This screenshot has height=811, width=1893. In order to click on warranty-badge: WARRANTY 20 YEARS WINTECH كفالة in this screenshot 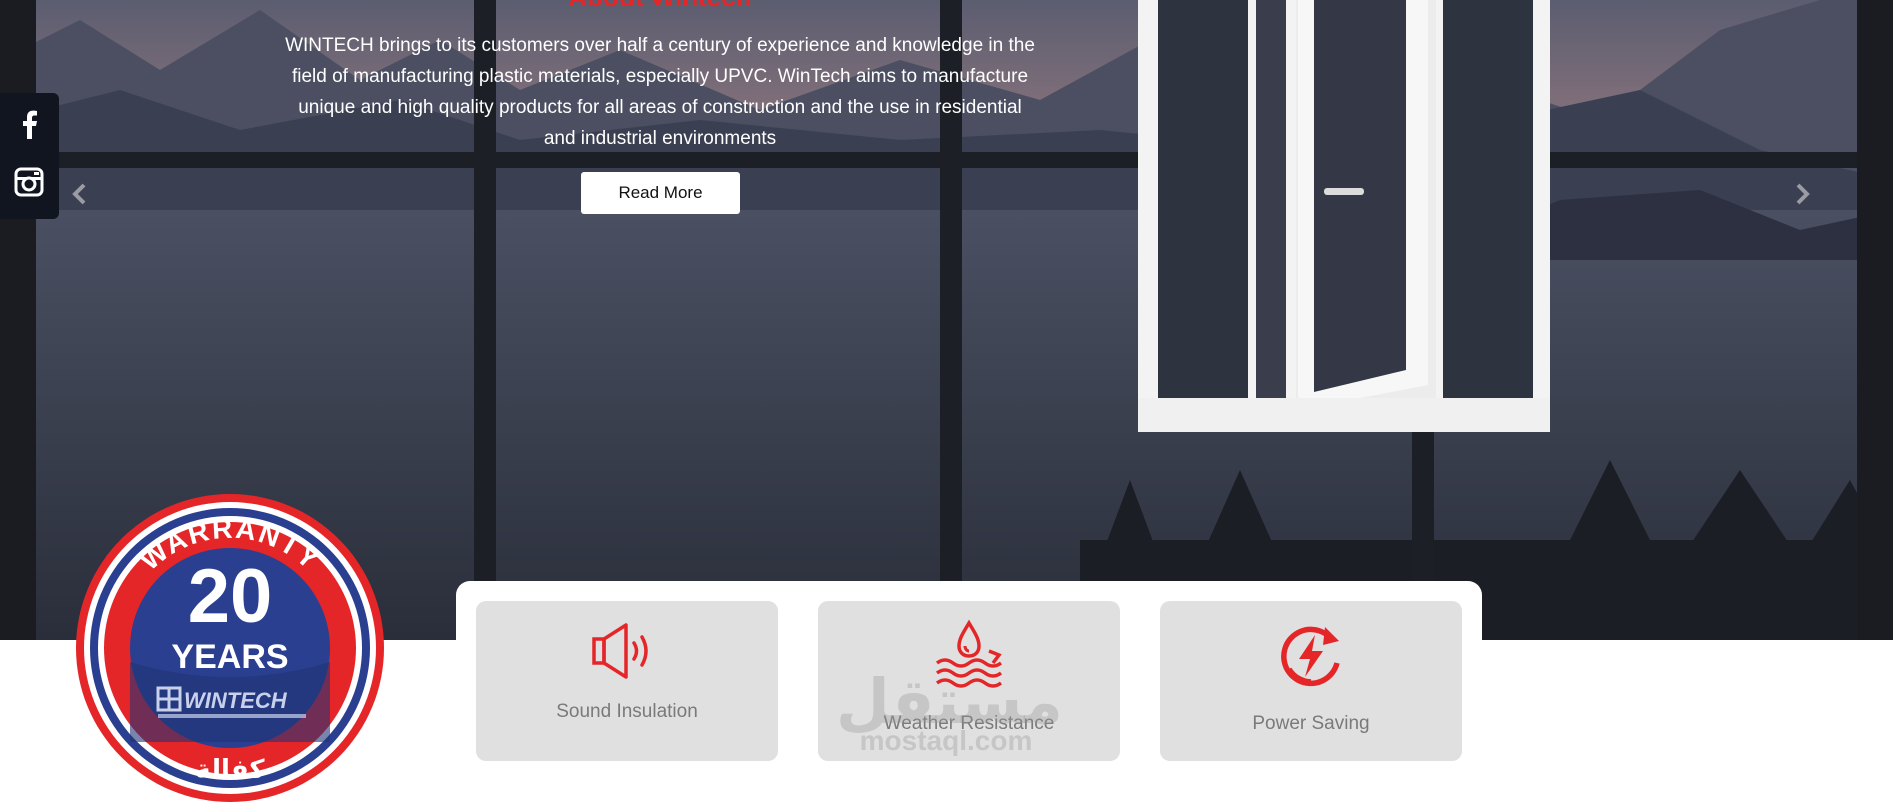, I will do `click(230, 648)`.